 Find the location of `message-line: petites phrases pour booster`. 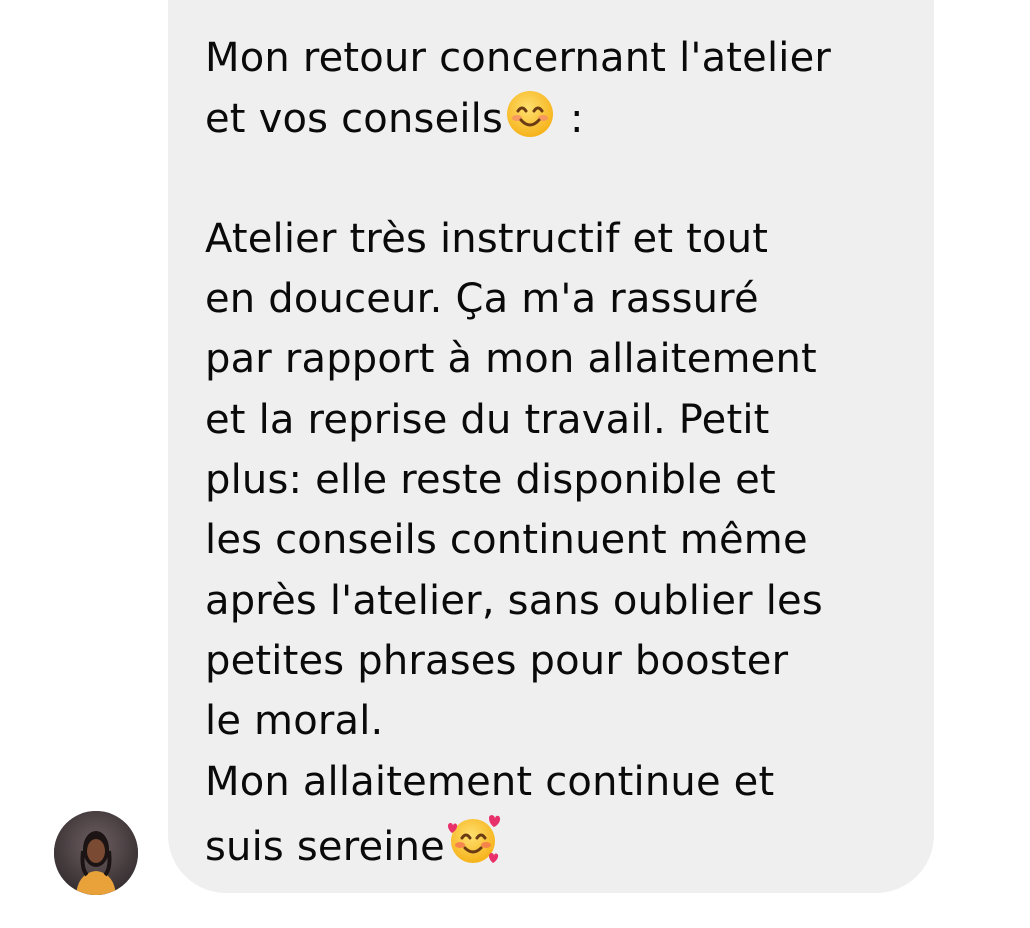

message-line: petites phrases pour booster is located at coordinates (497, 660).